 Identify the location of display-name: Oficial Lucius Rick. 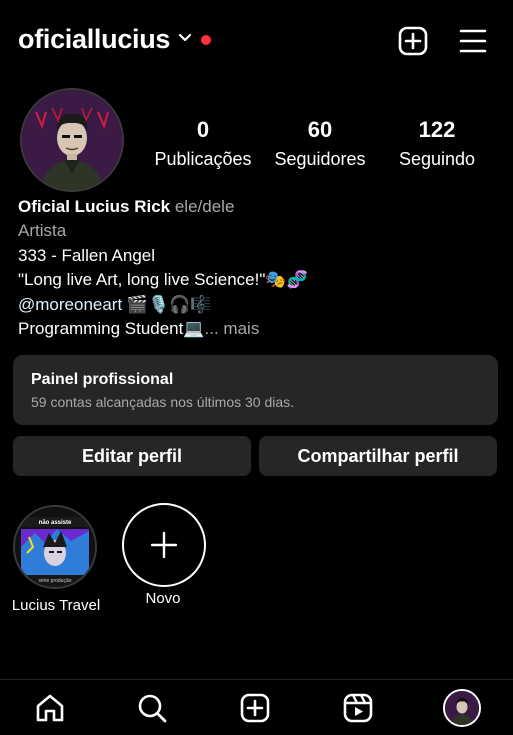
(94, 206).